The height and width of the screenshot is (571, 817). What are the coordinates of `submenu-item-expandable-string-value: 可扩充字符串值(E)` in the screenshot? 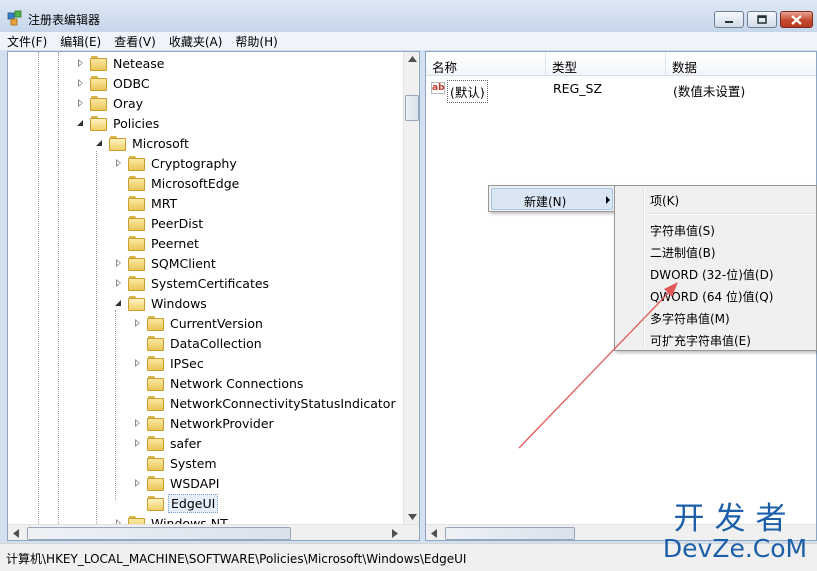 It's located at (716, 339).